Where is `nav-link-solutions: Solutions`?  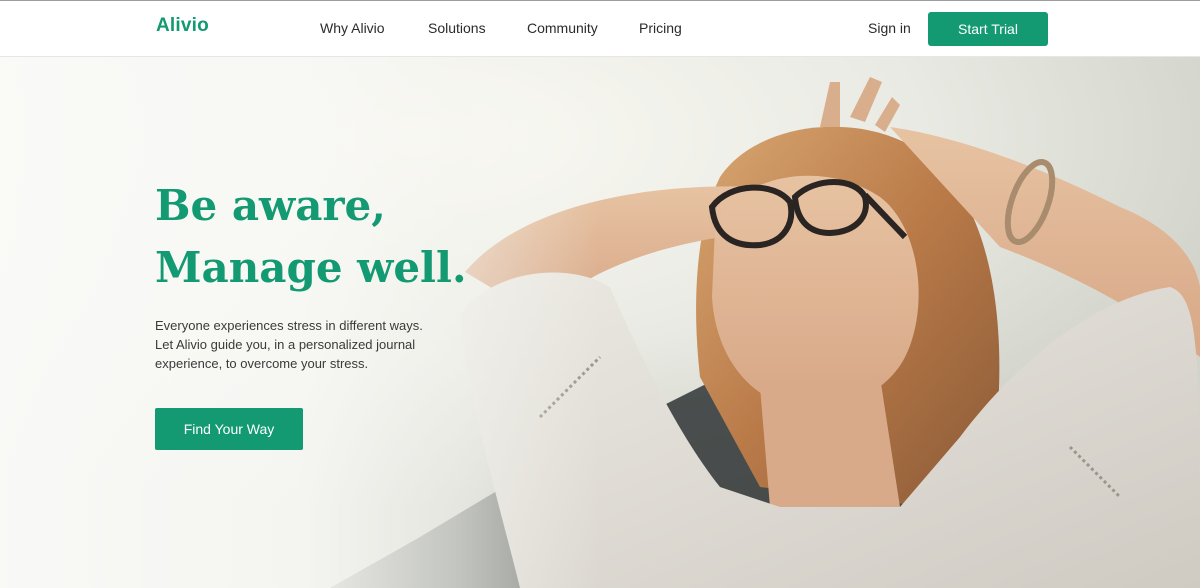
nav-link-solutions: Solutions is located at coordinates (457, 28).